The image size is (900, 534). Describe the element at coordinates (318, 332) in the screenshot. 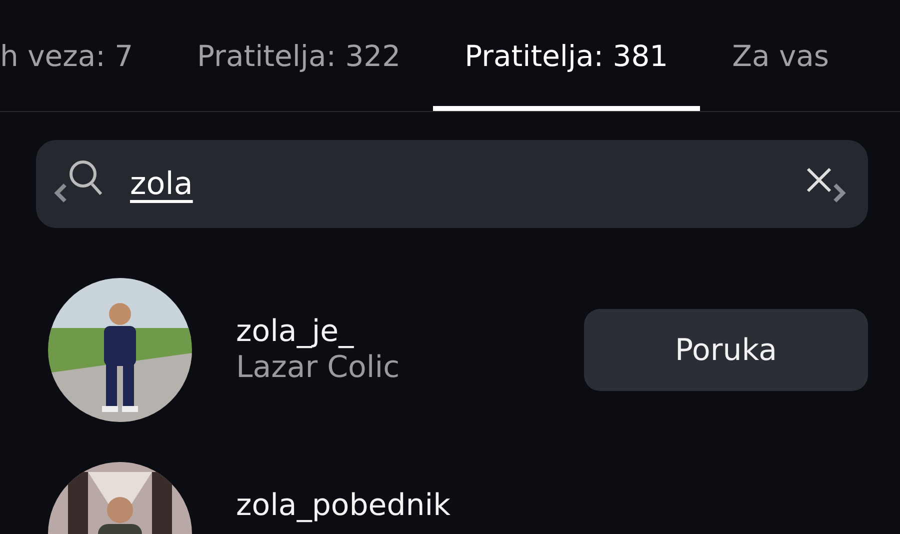

I see `username: zola_je_` at that location.